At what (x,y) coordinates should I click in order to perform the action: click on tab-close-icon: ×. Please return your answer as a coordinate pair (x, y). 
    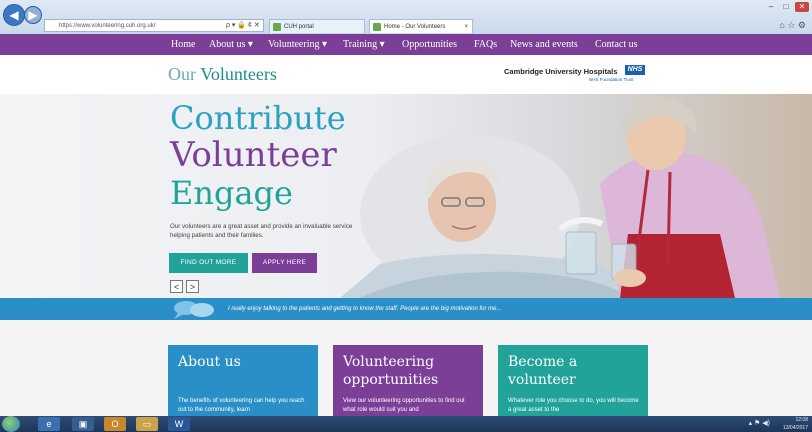
    Looking at the image, I should click on (466, 26).